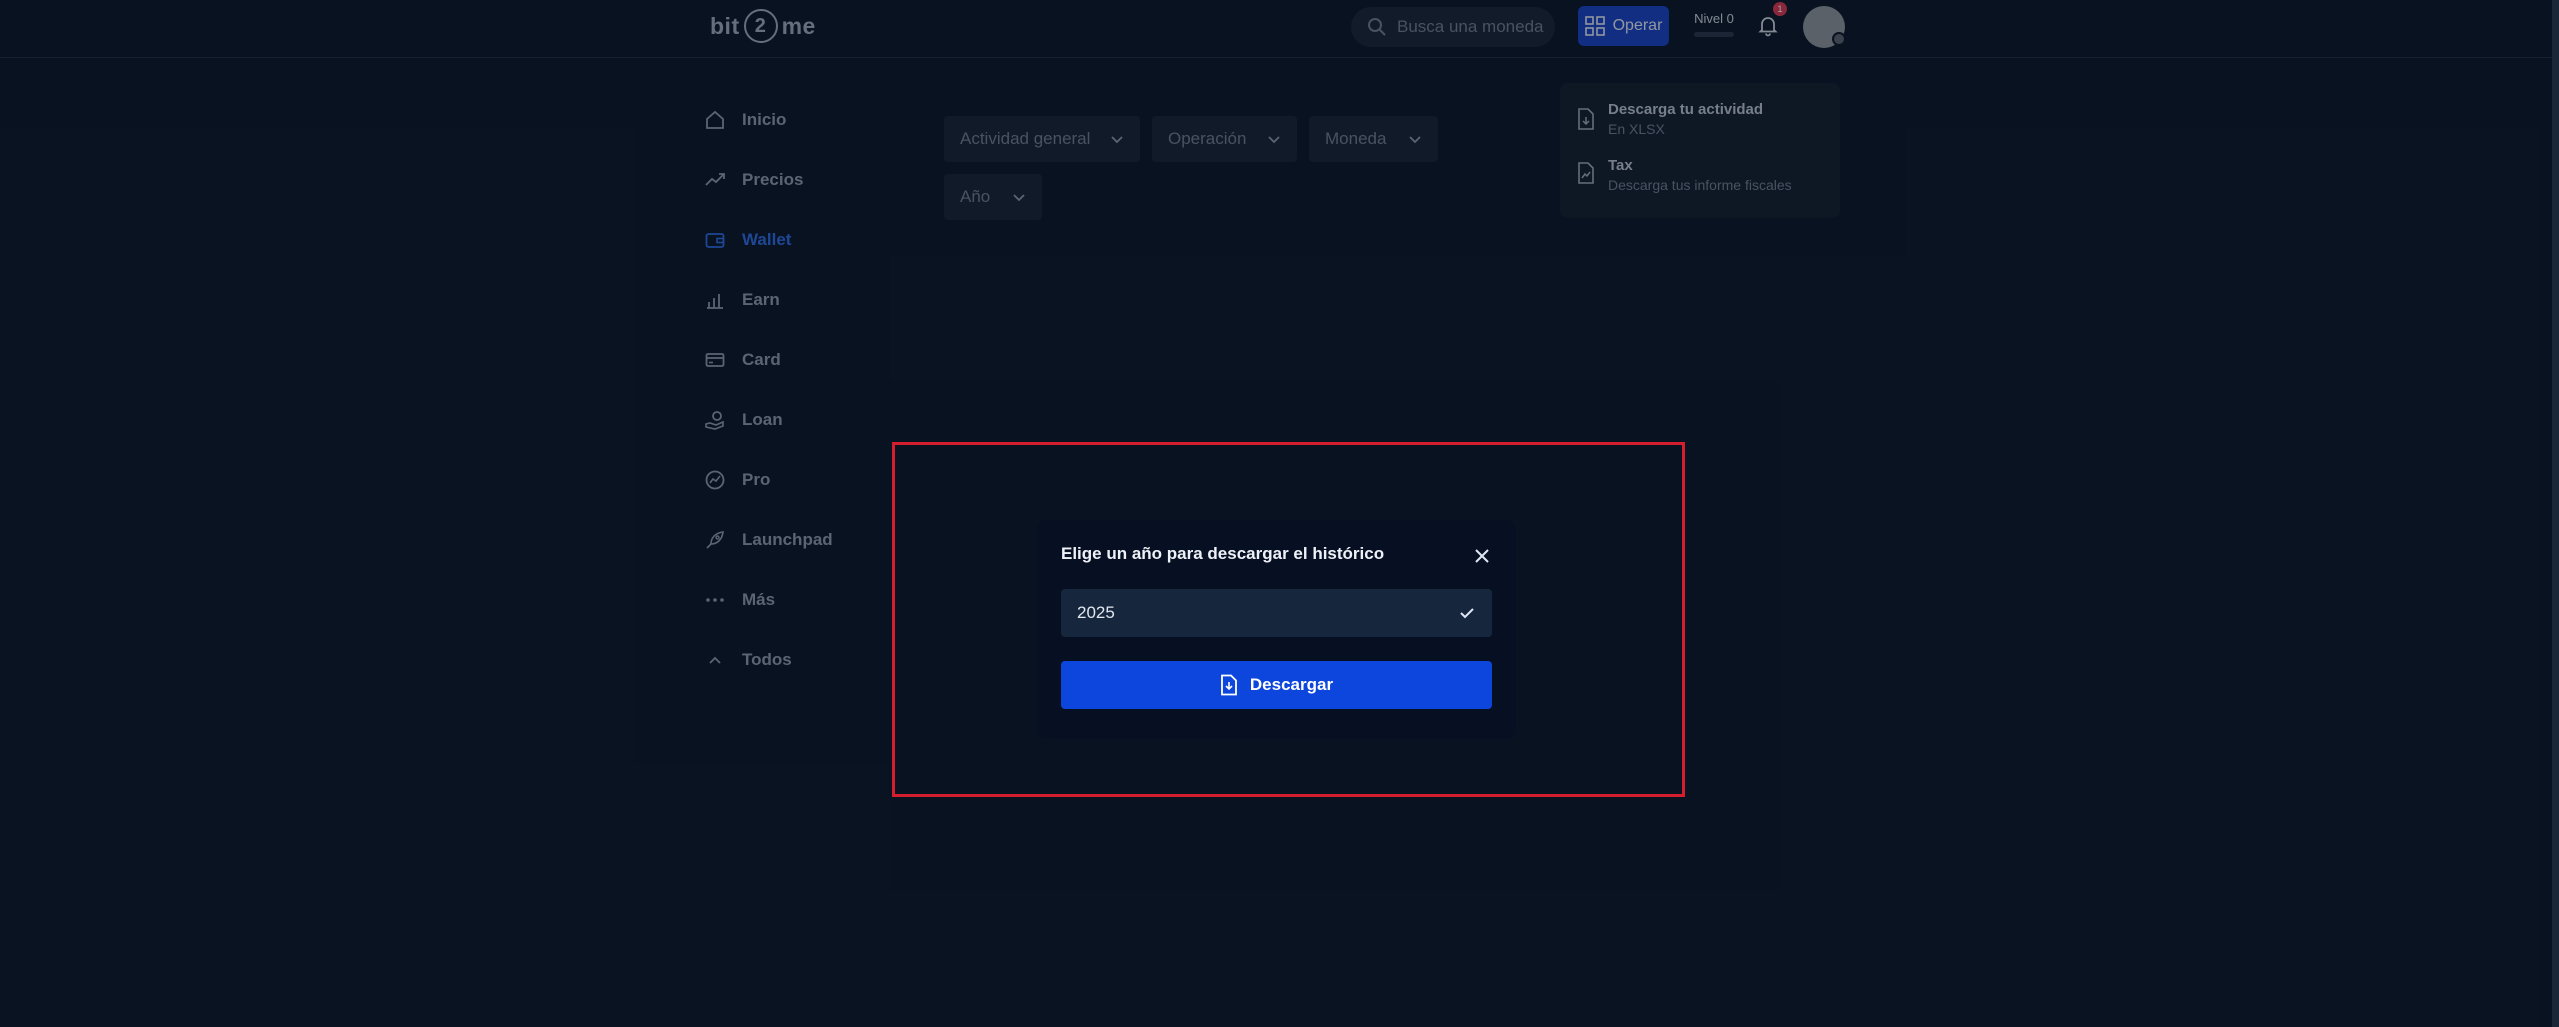 The height and width of the screenshot is (1027, 2559). What do you see at coordinates (767, 659) in the screenshot?
I see `sidebar-item-label: Todos` at bounding box center [767, 659].